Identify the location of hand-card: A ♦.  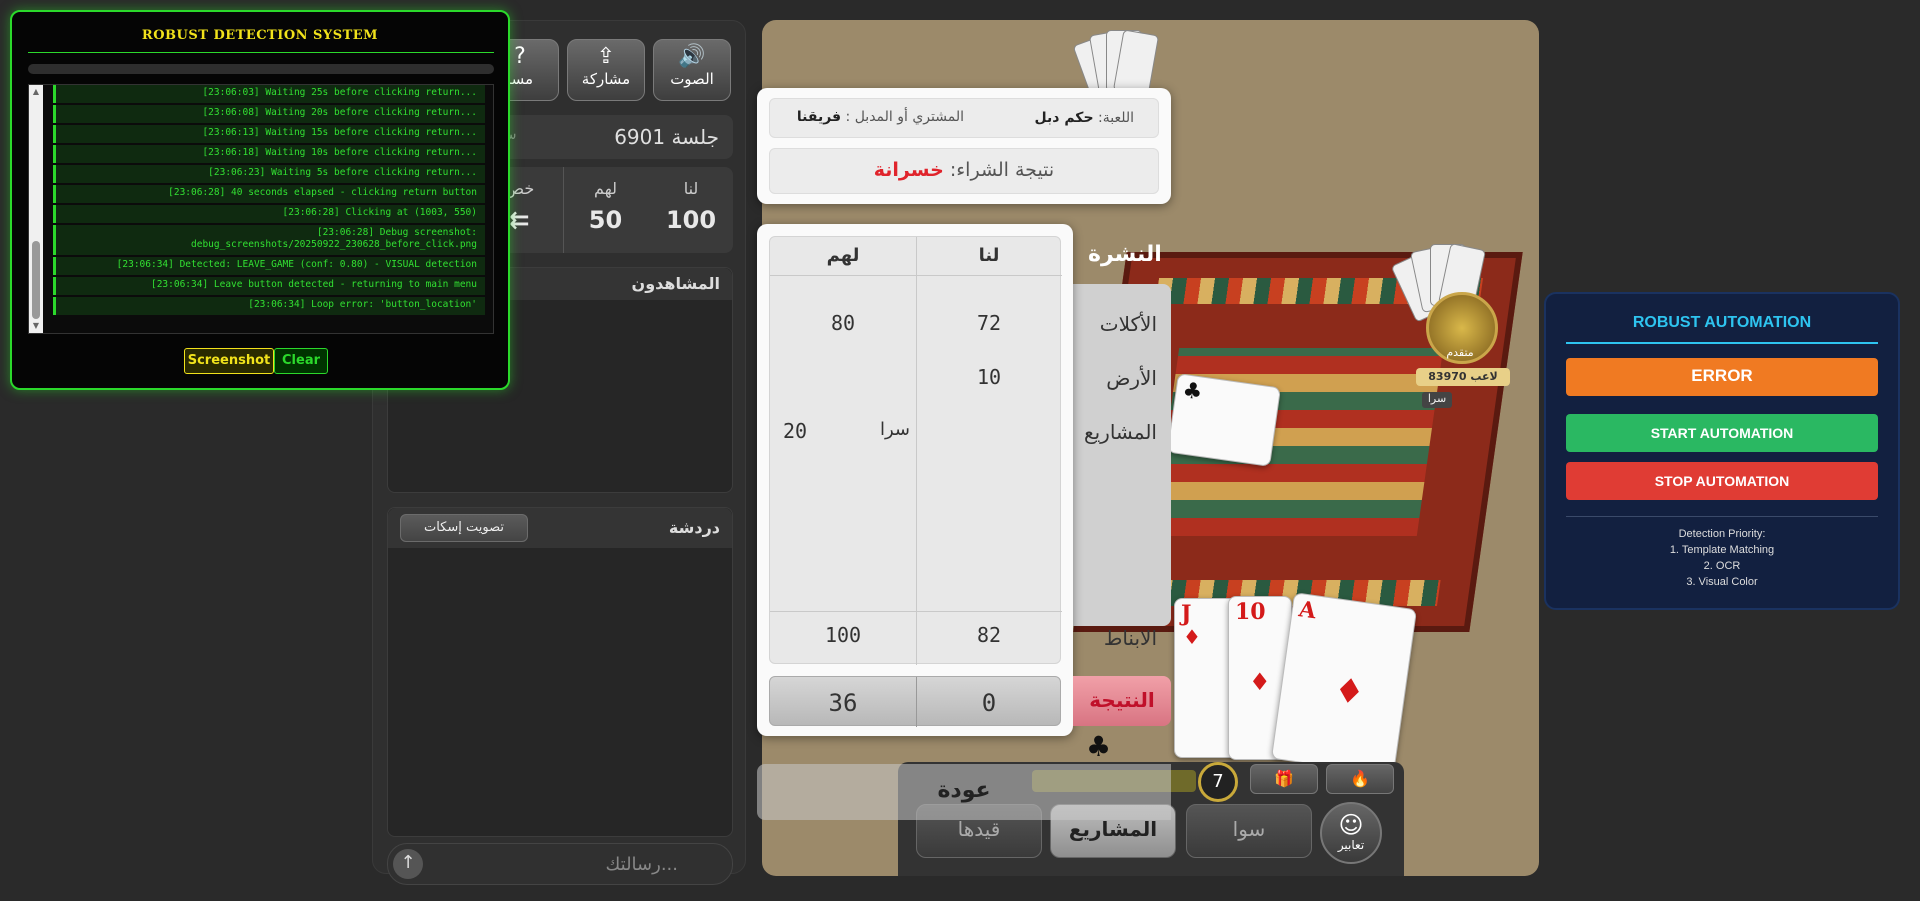
(1344, 684).